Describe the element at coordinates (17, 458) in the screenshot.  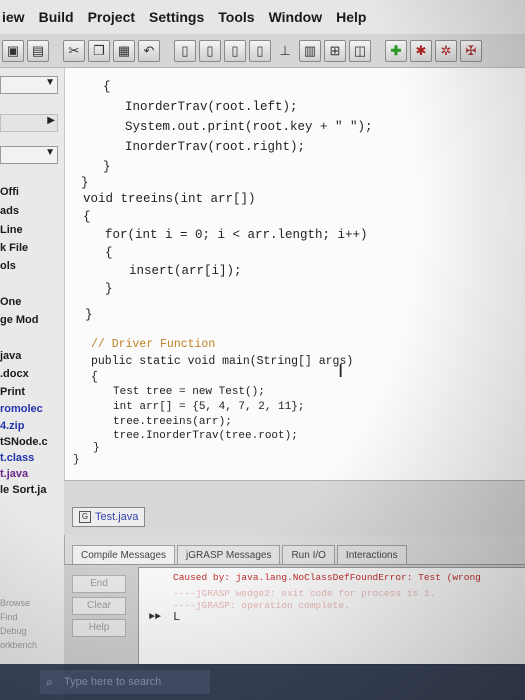
I see `file-list-item: t.class` at that location.